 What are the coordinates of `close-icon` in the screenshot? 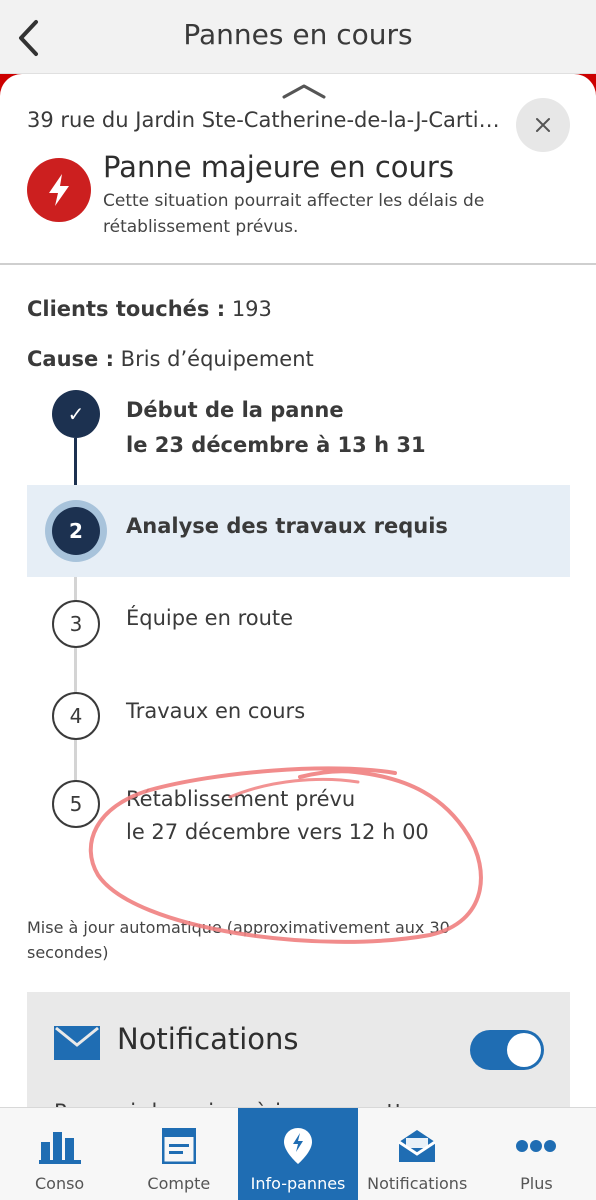 It's located at (543, 125).